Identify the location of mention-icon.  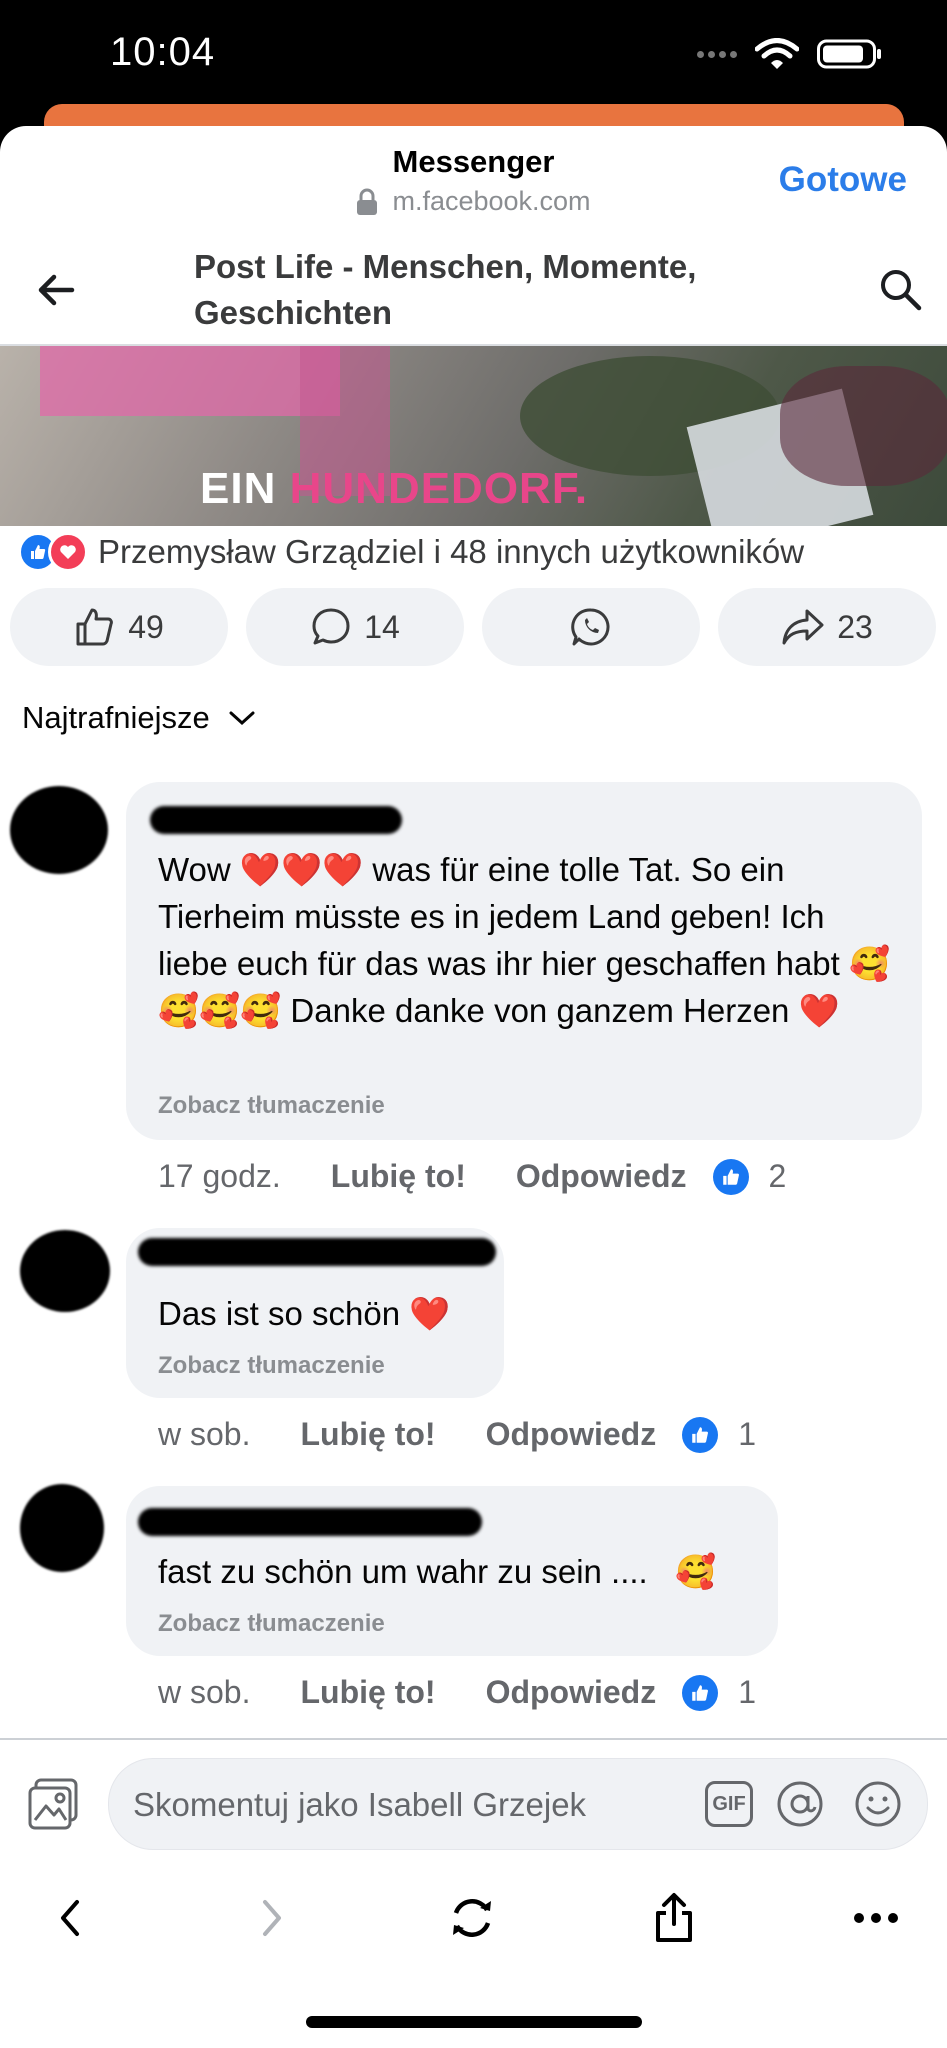
(800, 1804).